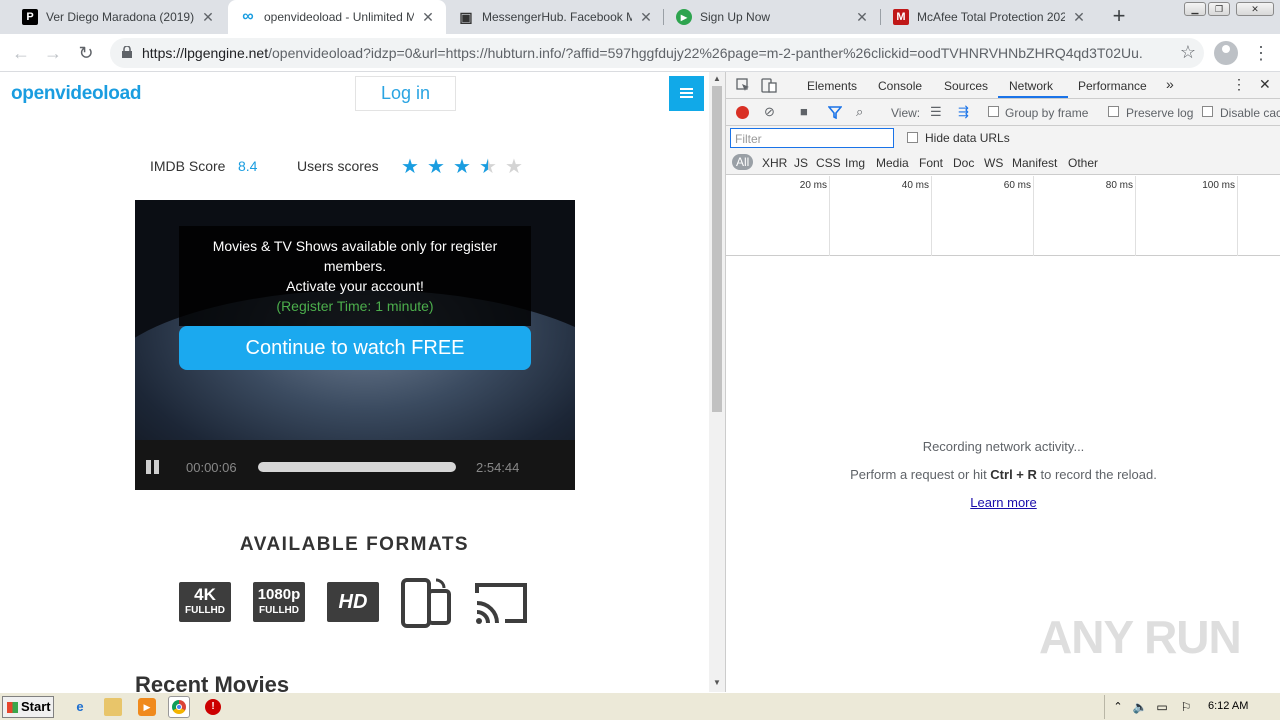 This screenshot has height=720, width=1280. I want to click on devtools-tab-console: Console, so click(900, 86).